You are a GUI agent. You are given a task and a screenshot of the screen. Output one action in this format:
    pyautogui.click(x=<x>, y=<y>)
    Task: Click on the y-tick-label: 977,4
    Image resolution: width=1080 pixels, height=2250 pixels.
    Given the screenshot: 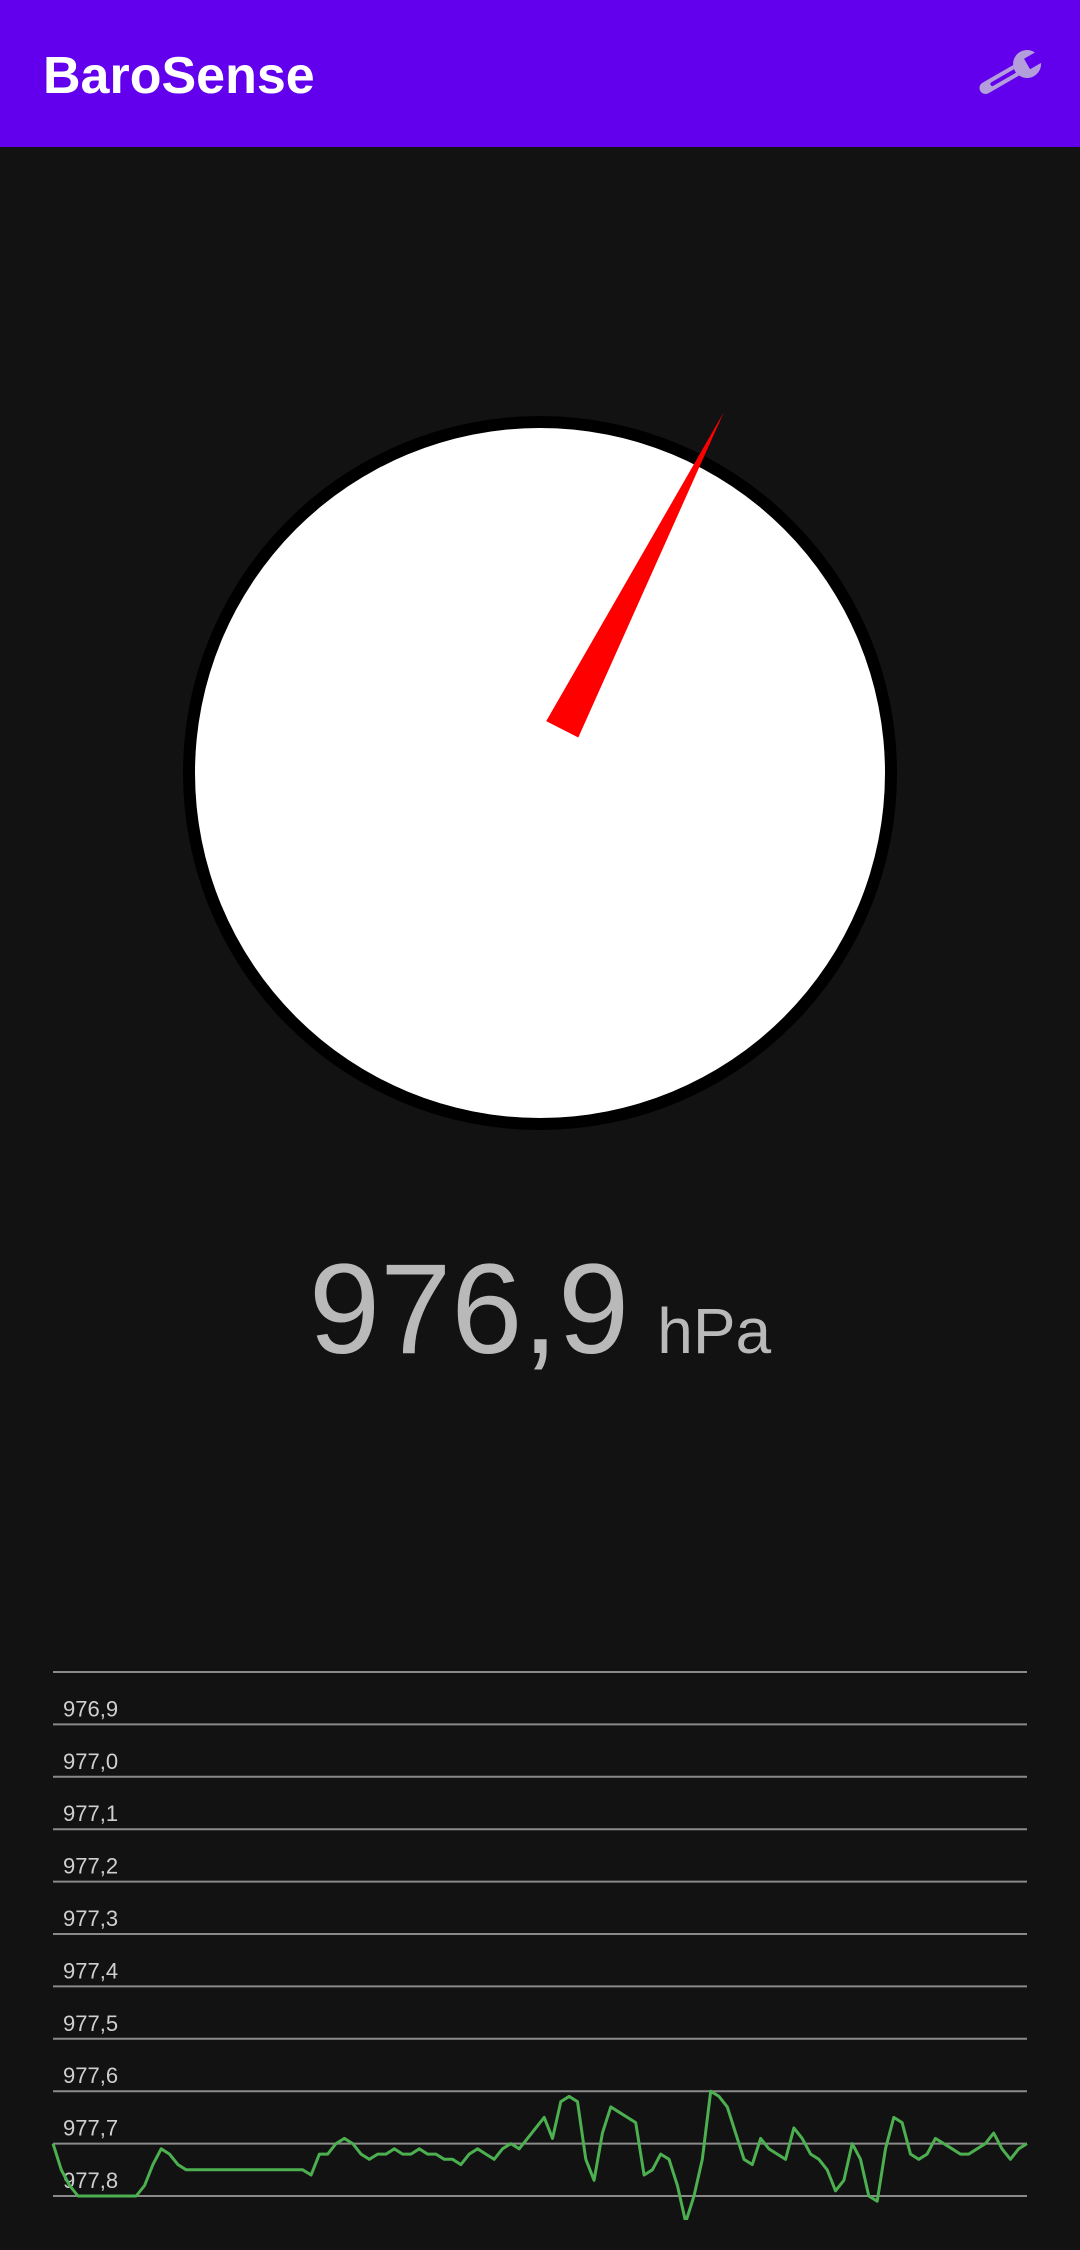 What is the action you would take?
    pyautogui.click(x=90, y=1970)
    